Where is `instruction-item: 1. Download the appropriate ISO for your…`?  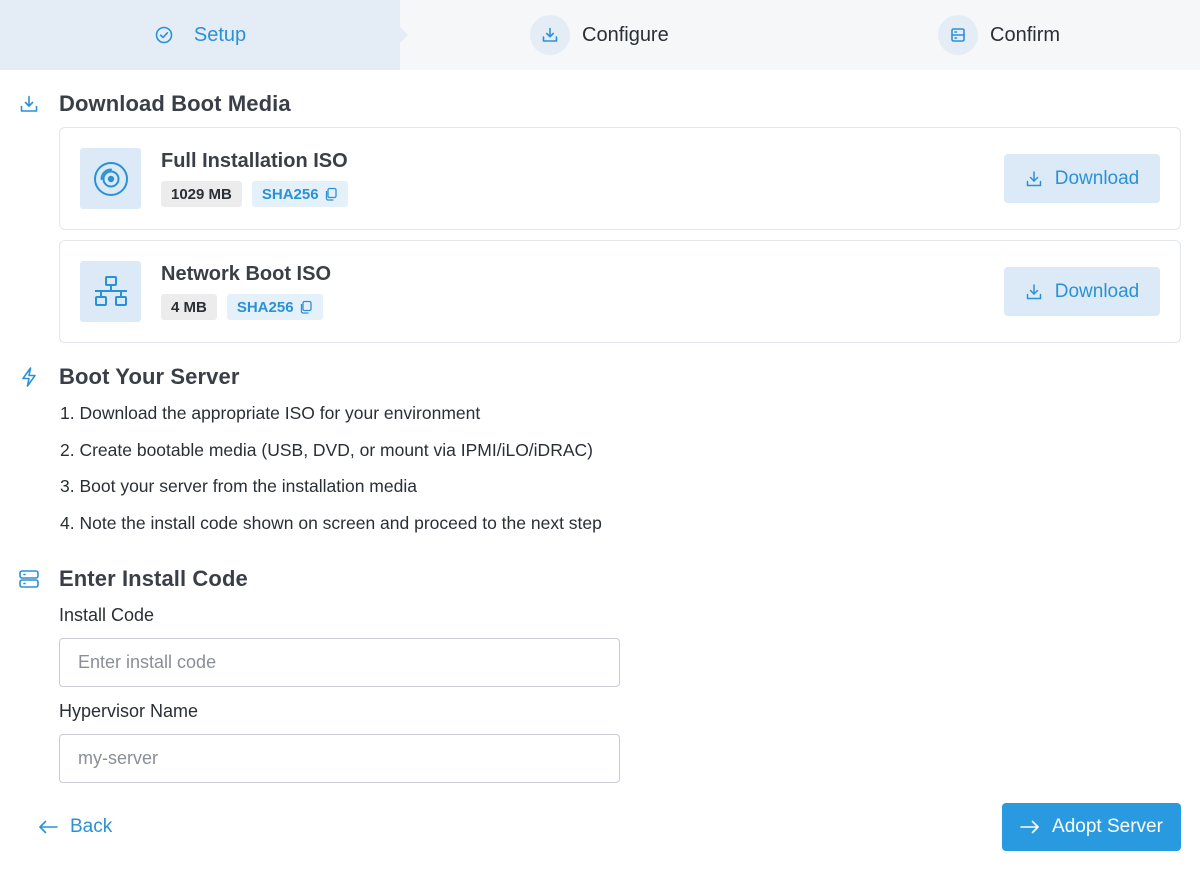 instruction-item: 1. Download the appropriate ISO for your… is located at coordinates (270, 413).